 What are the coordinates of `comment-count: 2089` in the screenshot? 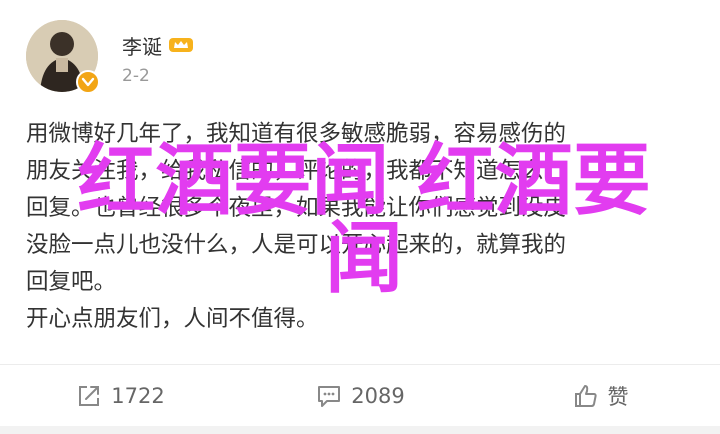 It's located at (378, 396).